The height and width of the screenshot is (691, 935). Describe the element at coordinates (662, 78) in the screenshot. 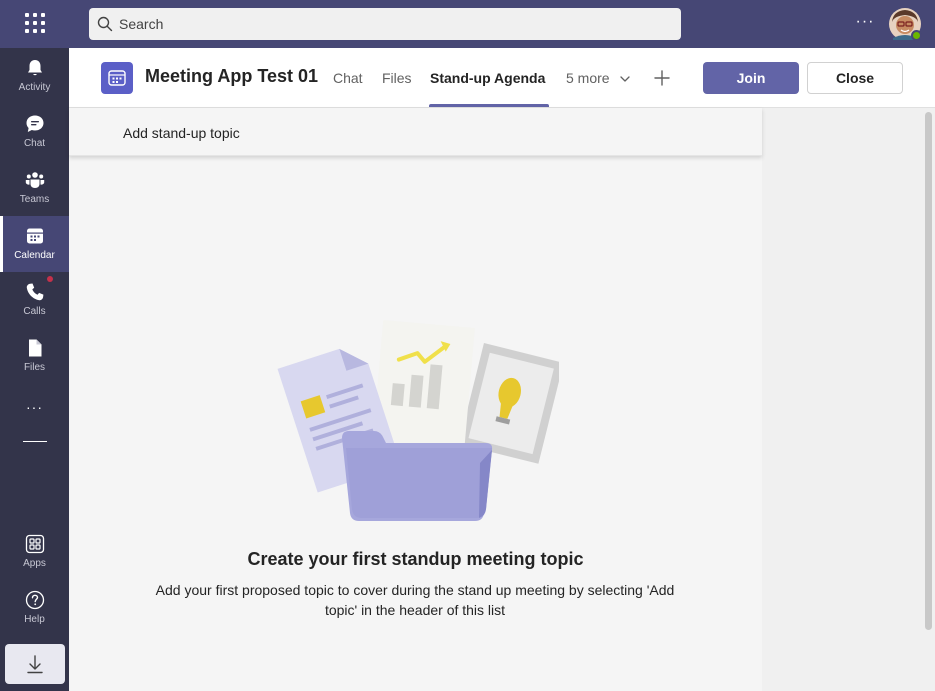

I see `add-tab-icon` at that location.